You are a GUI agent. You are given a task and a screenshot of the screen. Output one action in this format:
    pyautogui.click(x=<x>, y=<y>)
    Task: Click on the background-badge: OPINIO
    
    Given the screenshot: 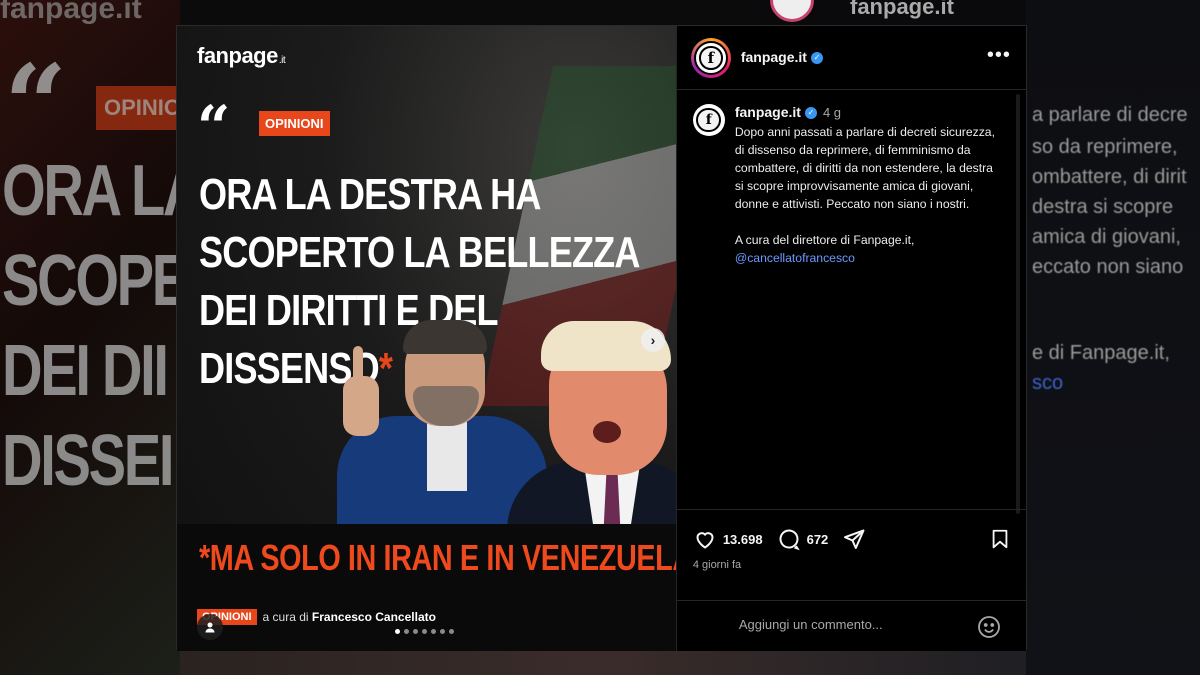 What is the action you would take?
    pyautogui.click(x=138, y=108)
    